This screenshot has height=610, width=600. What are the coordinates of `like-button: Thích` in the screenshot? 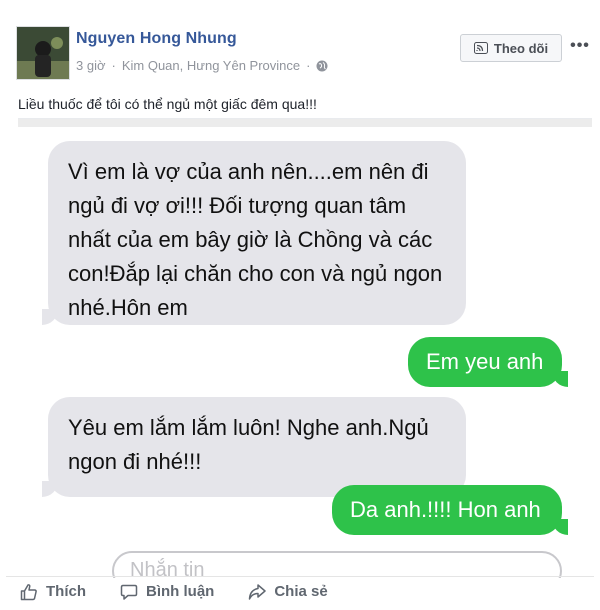 It's located at (53, 592).